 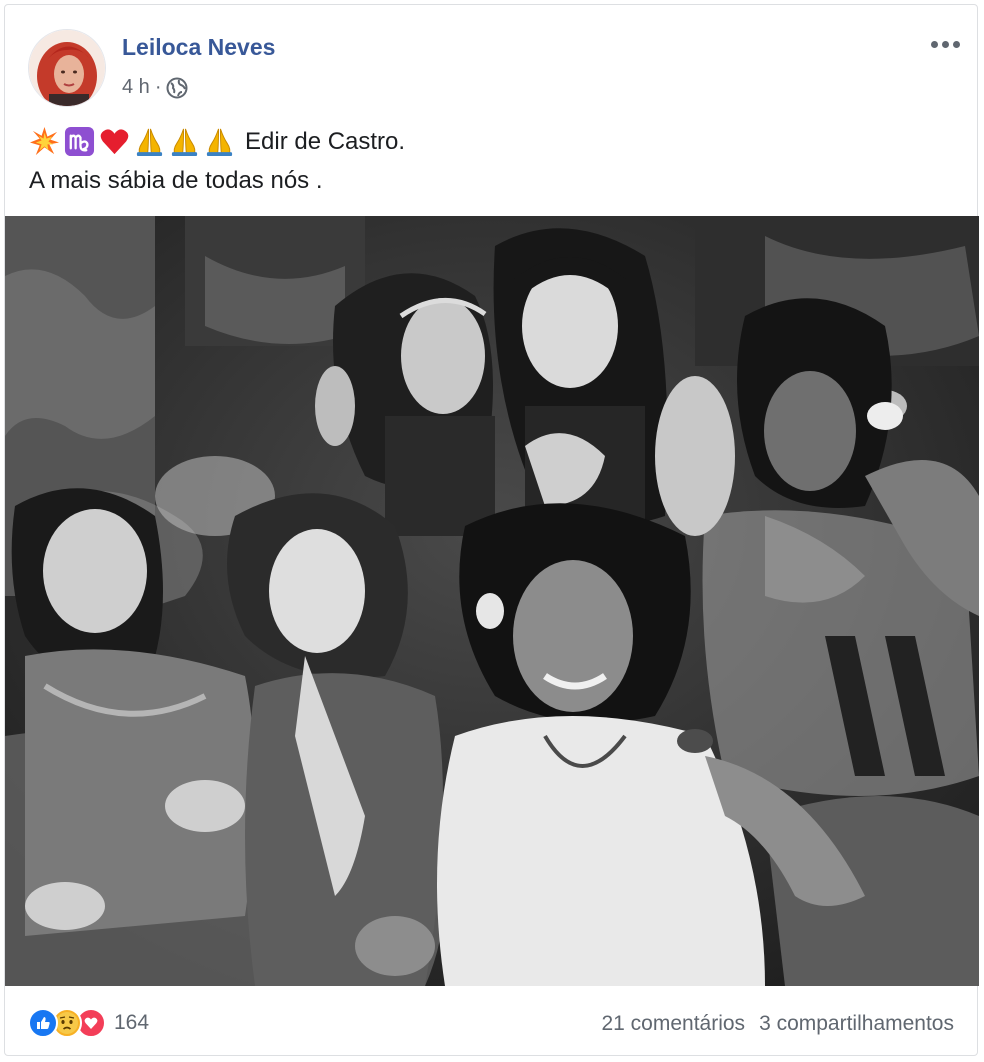 What do you see at coordinates (136, 87) in the screenshot?
I see `post-timestamp: 4 h` at bounding box center [136, 87].